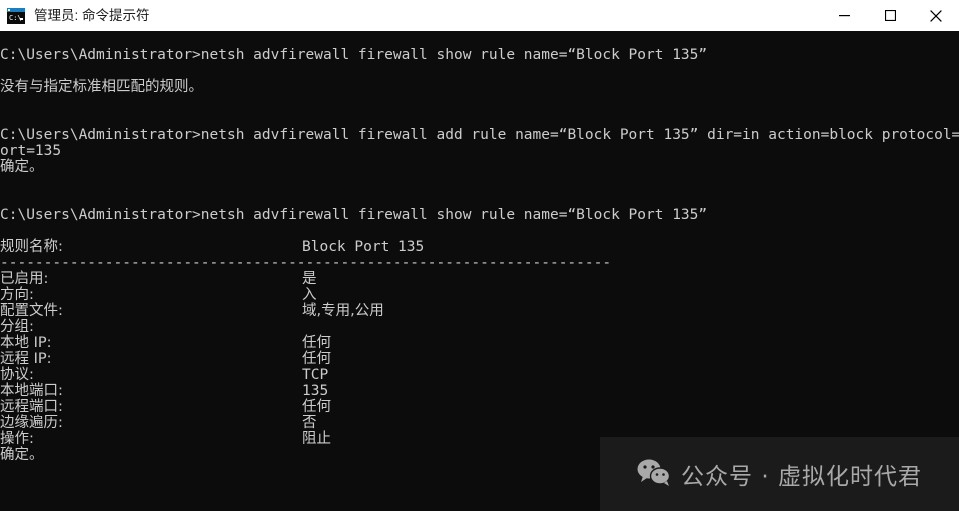 This screenshot has width=959, height=511. I want to click on title-bar-left: C:\ 管理员: 命令提示符, so click(410, 15).